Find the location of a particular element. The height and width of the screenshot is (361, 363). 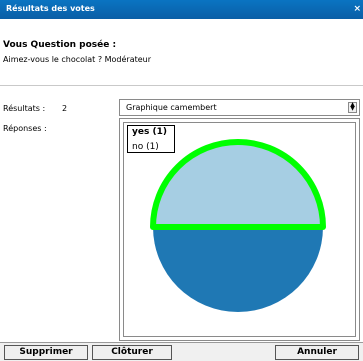

separator is located at coordinates (181, 85).